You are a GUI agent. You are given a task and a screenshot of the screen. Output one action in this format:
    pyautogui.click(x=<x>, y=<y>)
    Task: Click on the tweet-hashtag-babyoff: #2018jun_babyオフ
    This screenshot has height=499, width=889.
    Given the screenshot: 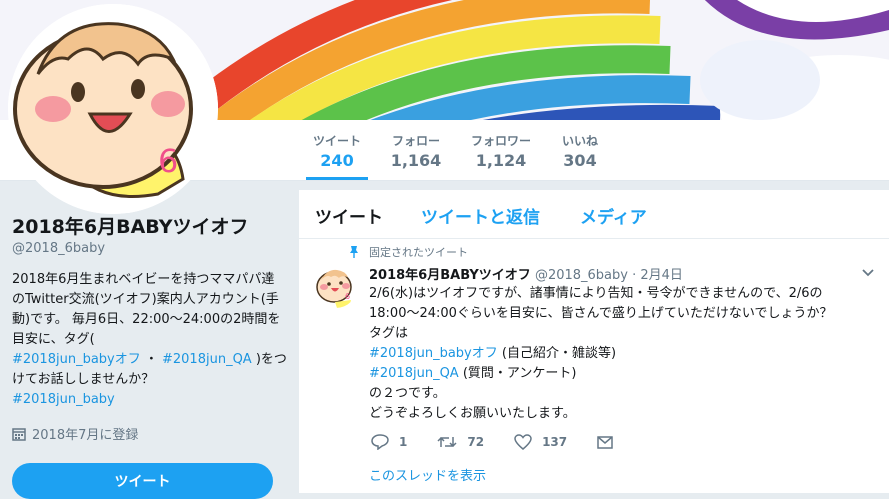 What is the action you would take?
    pyautogui.click(x=433, y=353)
    